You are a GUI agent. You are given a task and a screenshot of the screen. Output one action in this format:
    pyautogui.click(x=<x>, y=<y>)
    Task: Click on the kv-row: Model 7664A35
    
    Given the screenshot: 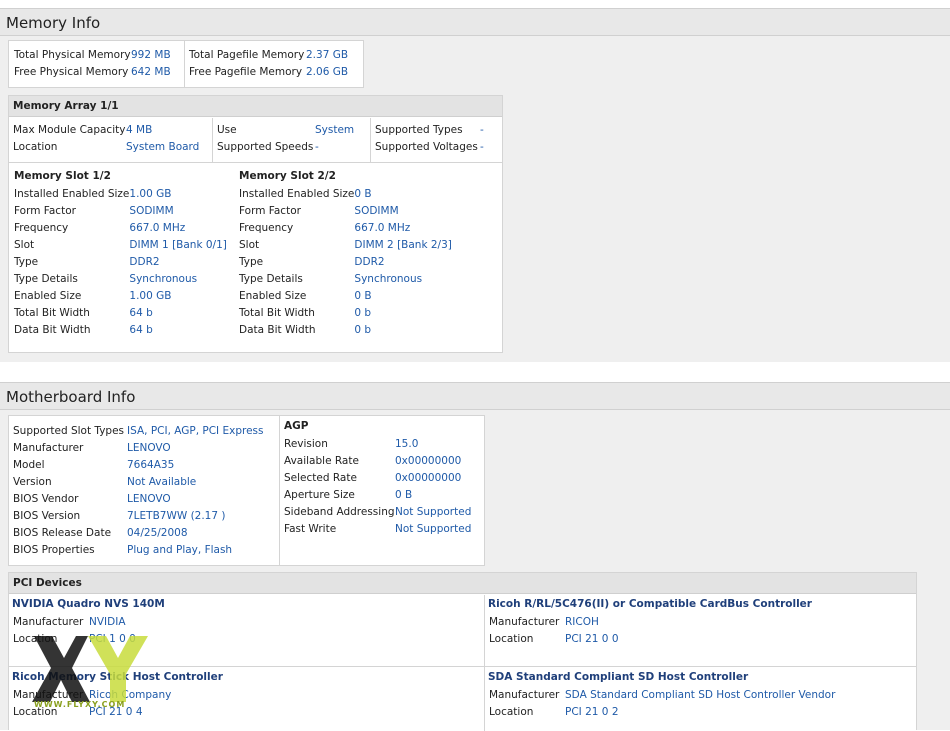 What is the action you would take?
    pyautogui.click(x=138, y=464)
    